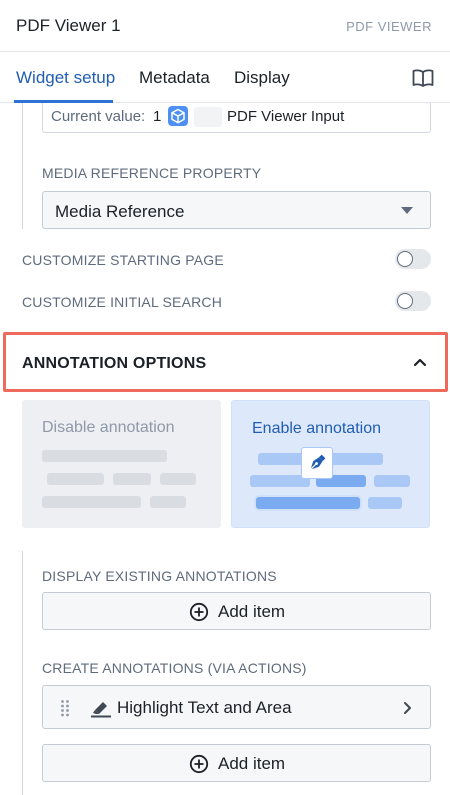  Describe the element at coordinates (236, 210) in the screenshot. I see `media-reference-select: Media Reference` at that location.